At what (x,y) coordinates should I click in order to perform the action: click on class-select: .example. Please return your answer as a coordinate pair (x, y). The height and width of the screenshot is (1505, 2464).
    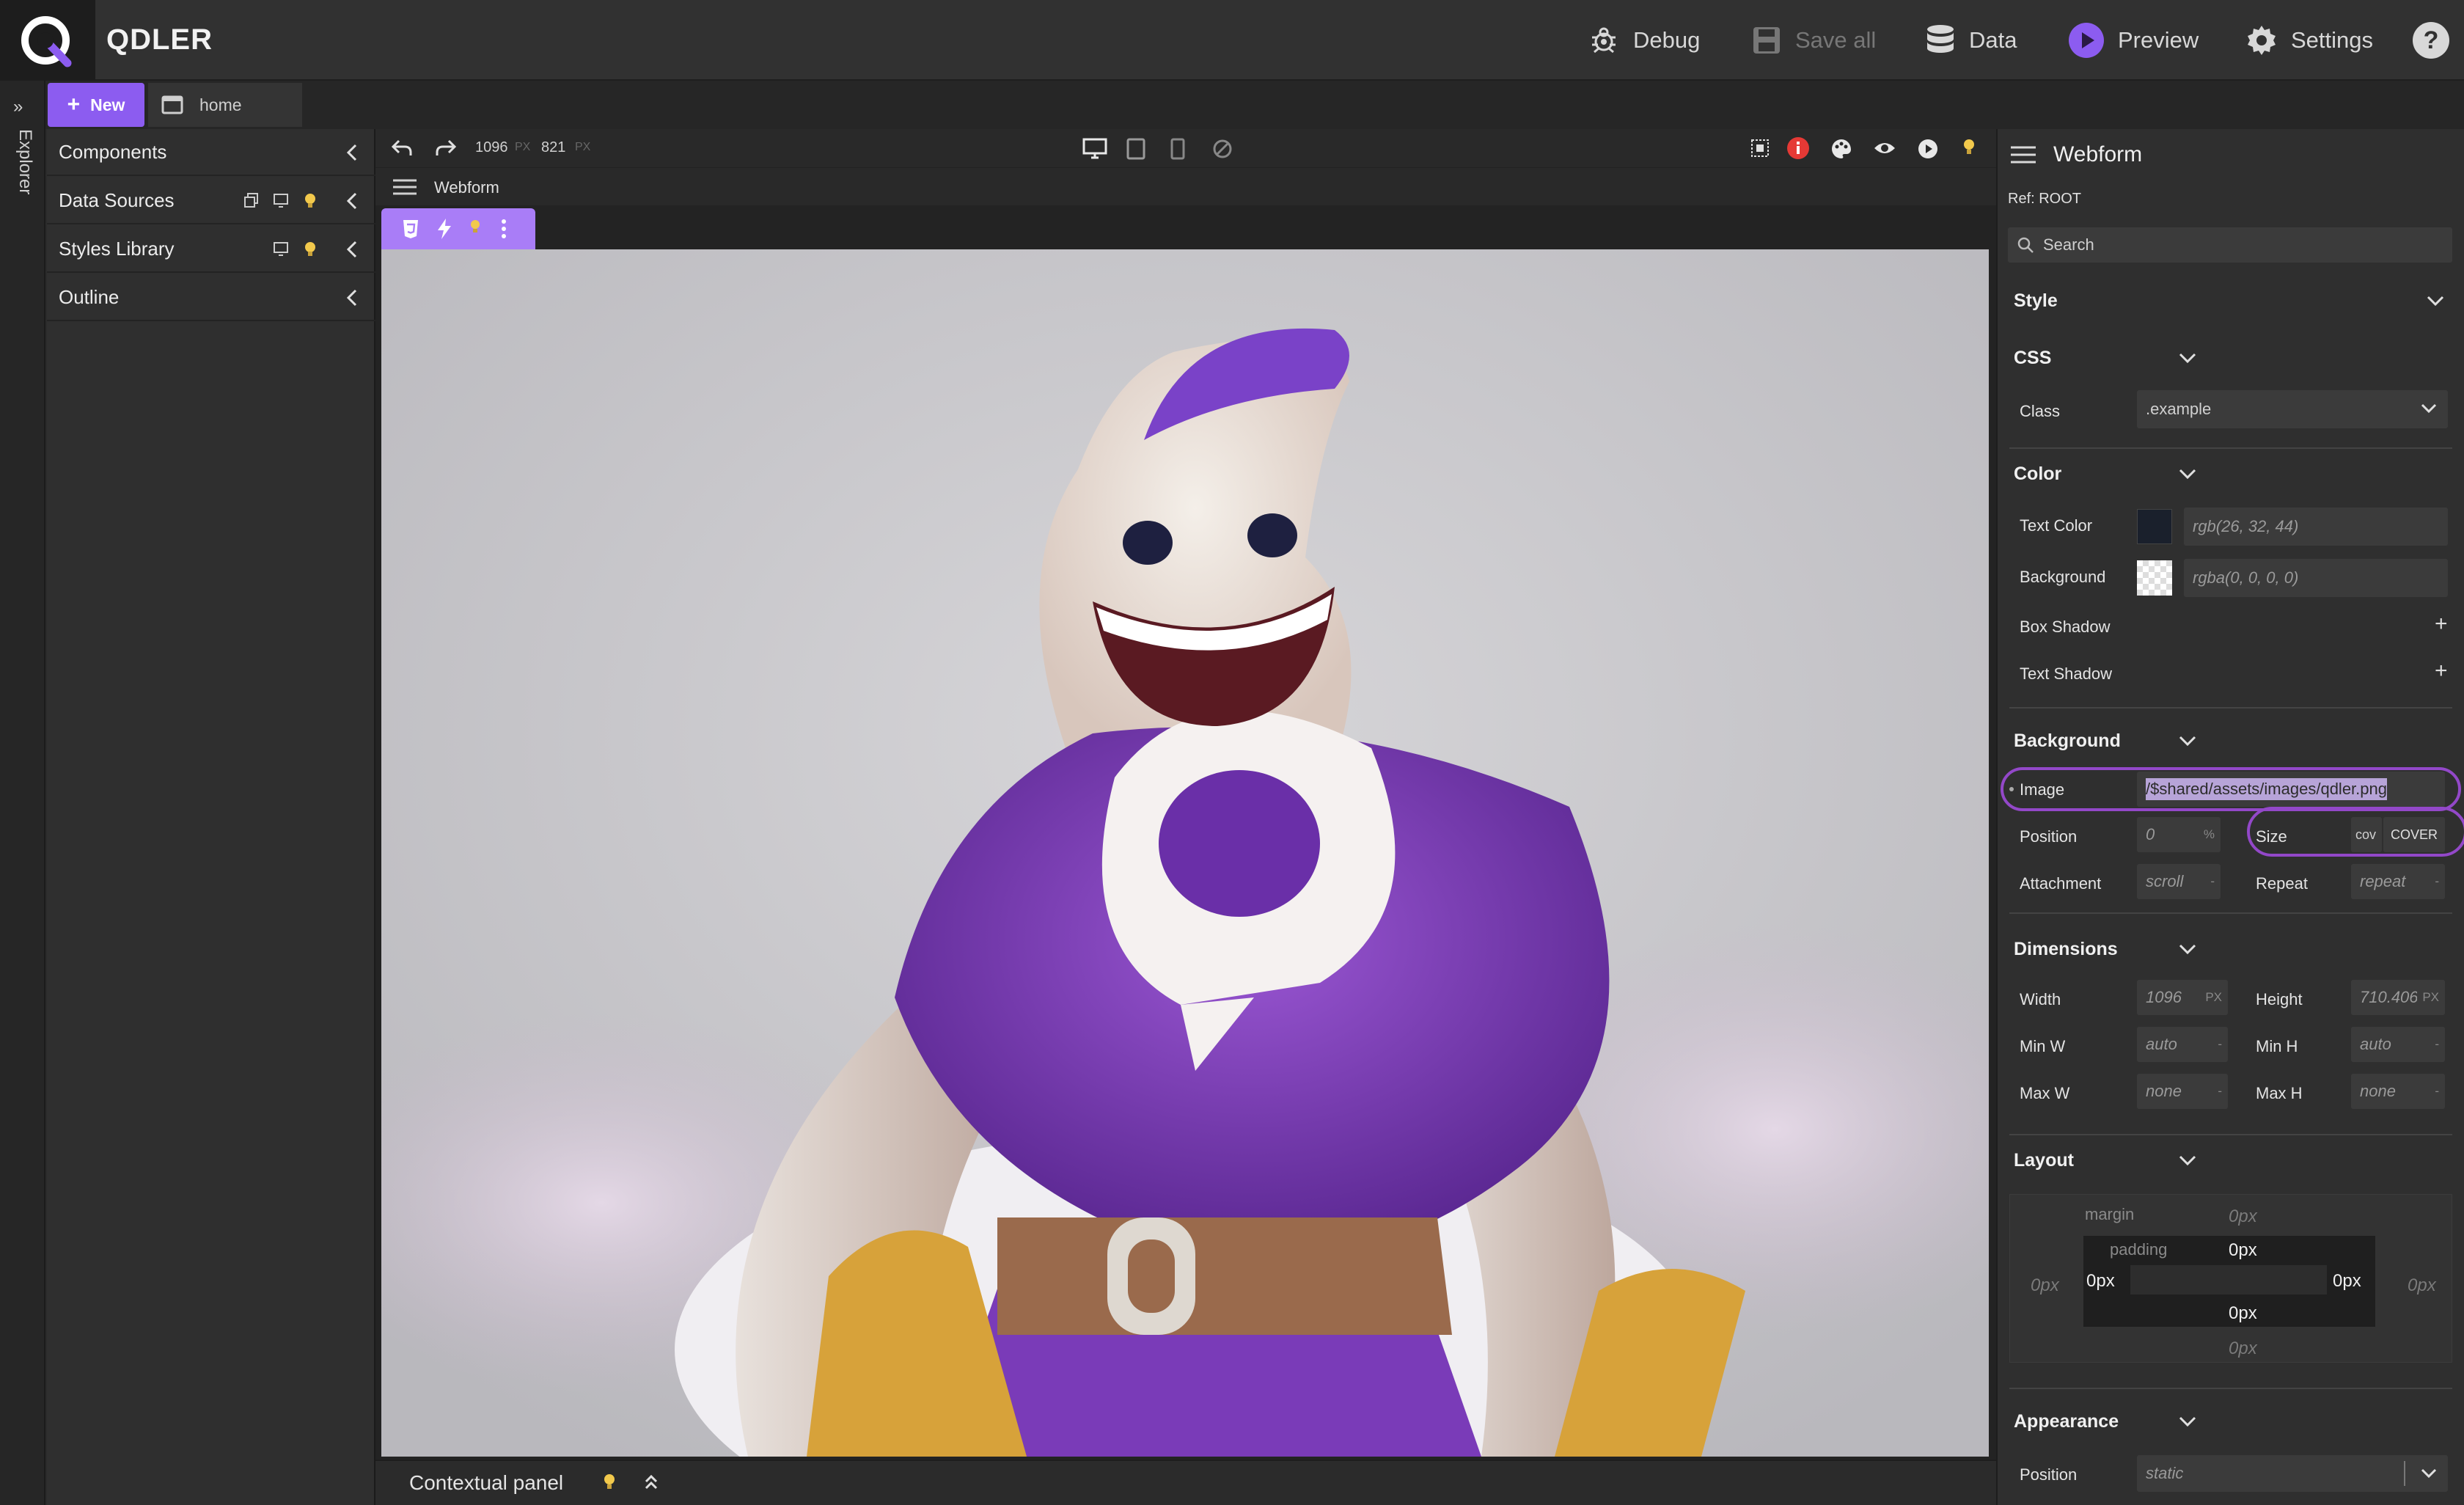
    Looking at the image, I should click on (2292, 409).